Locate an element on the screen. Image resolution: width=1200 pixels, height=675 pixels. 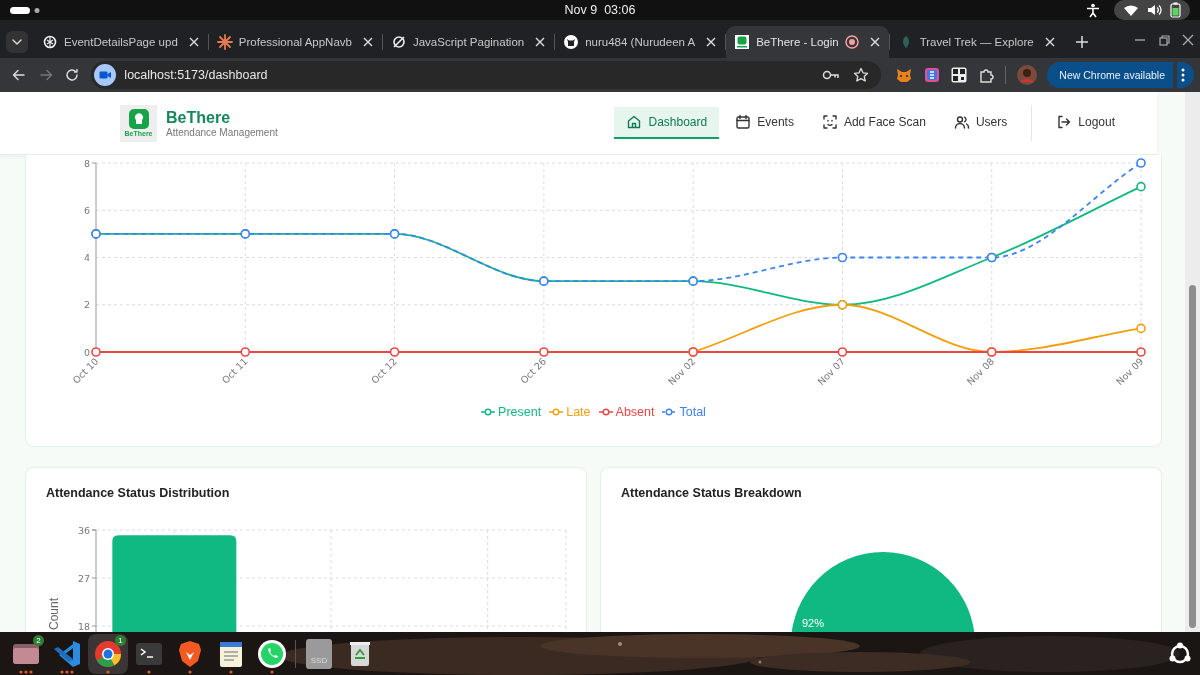
axis-title: Count is located at coordinates (54, 614).